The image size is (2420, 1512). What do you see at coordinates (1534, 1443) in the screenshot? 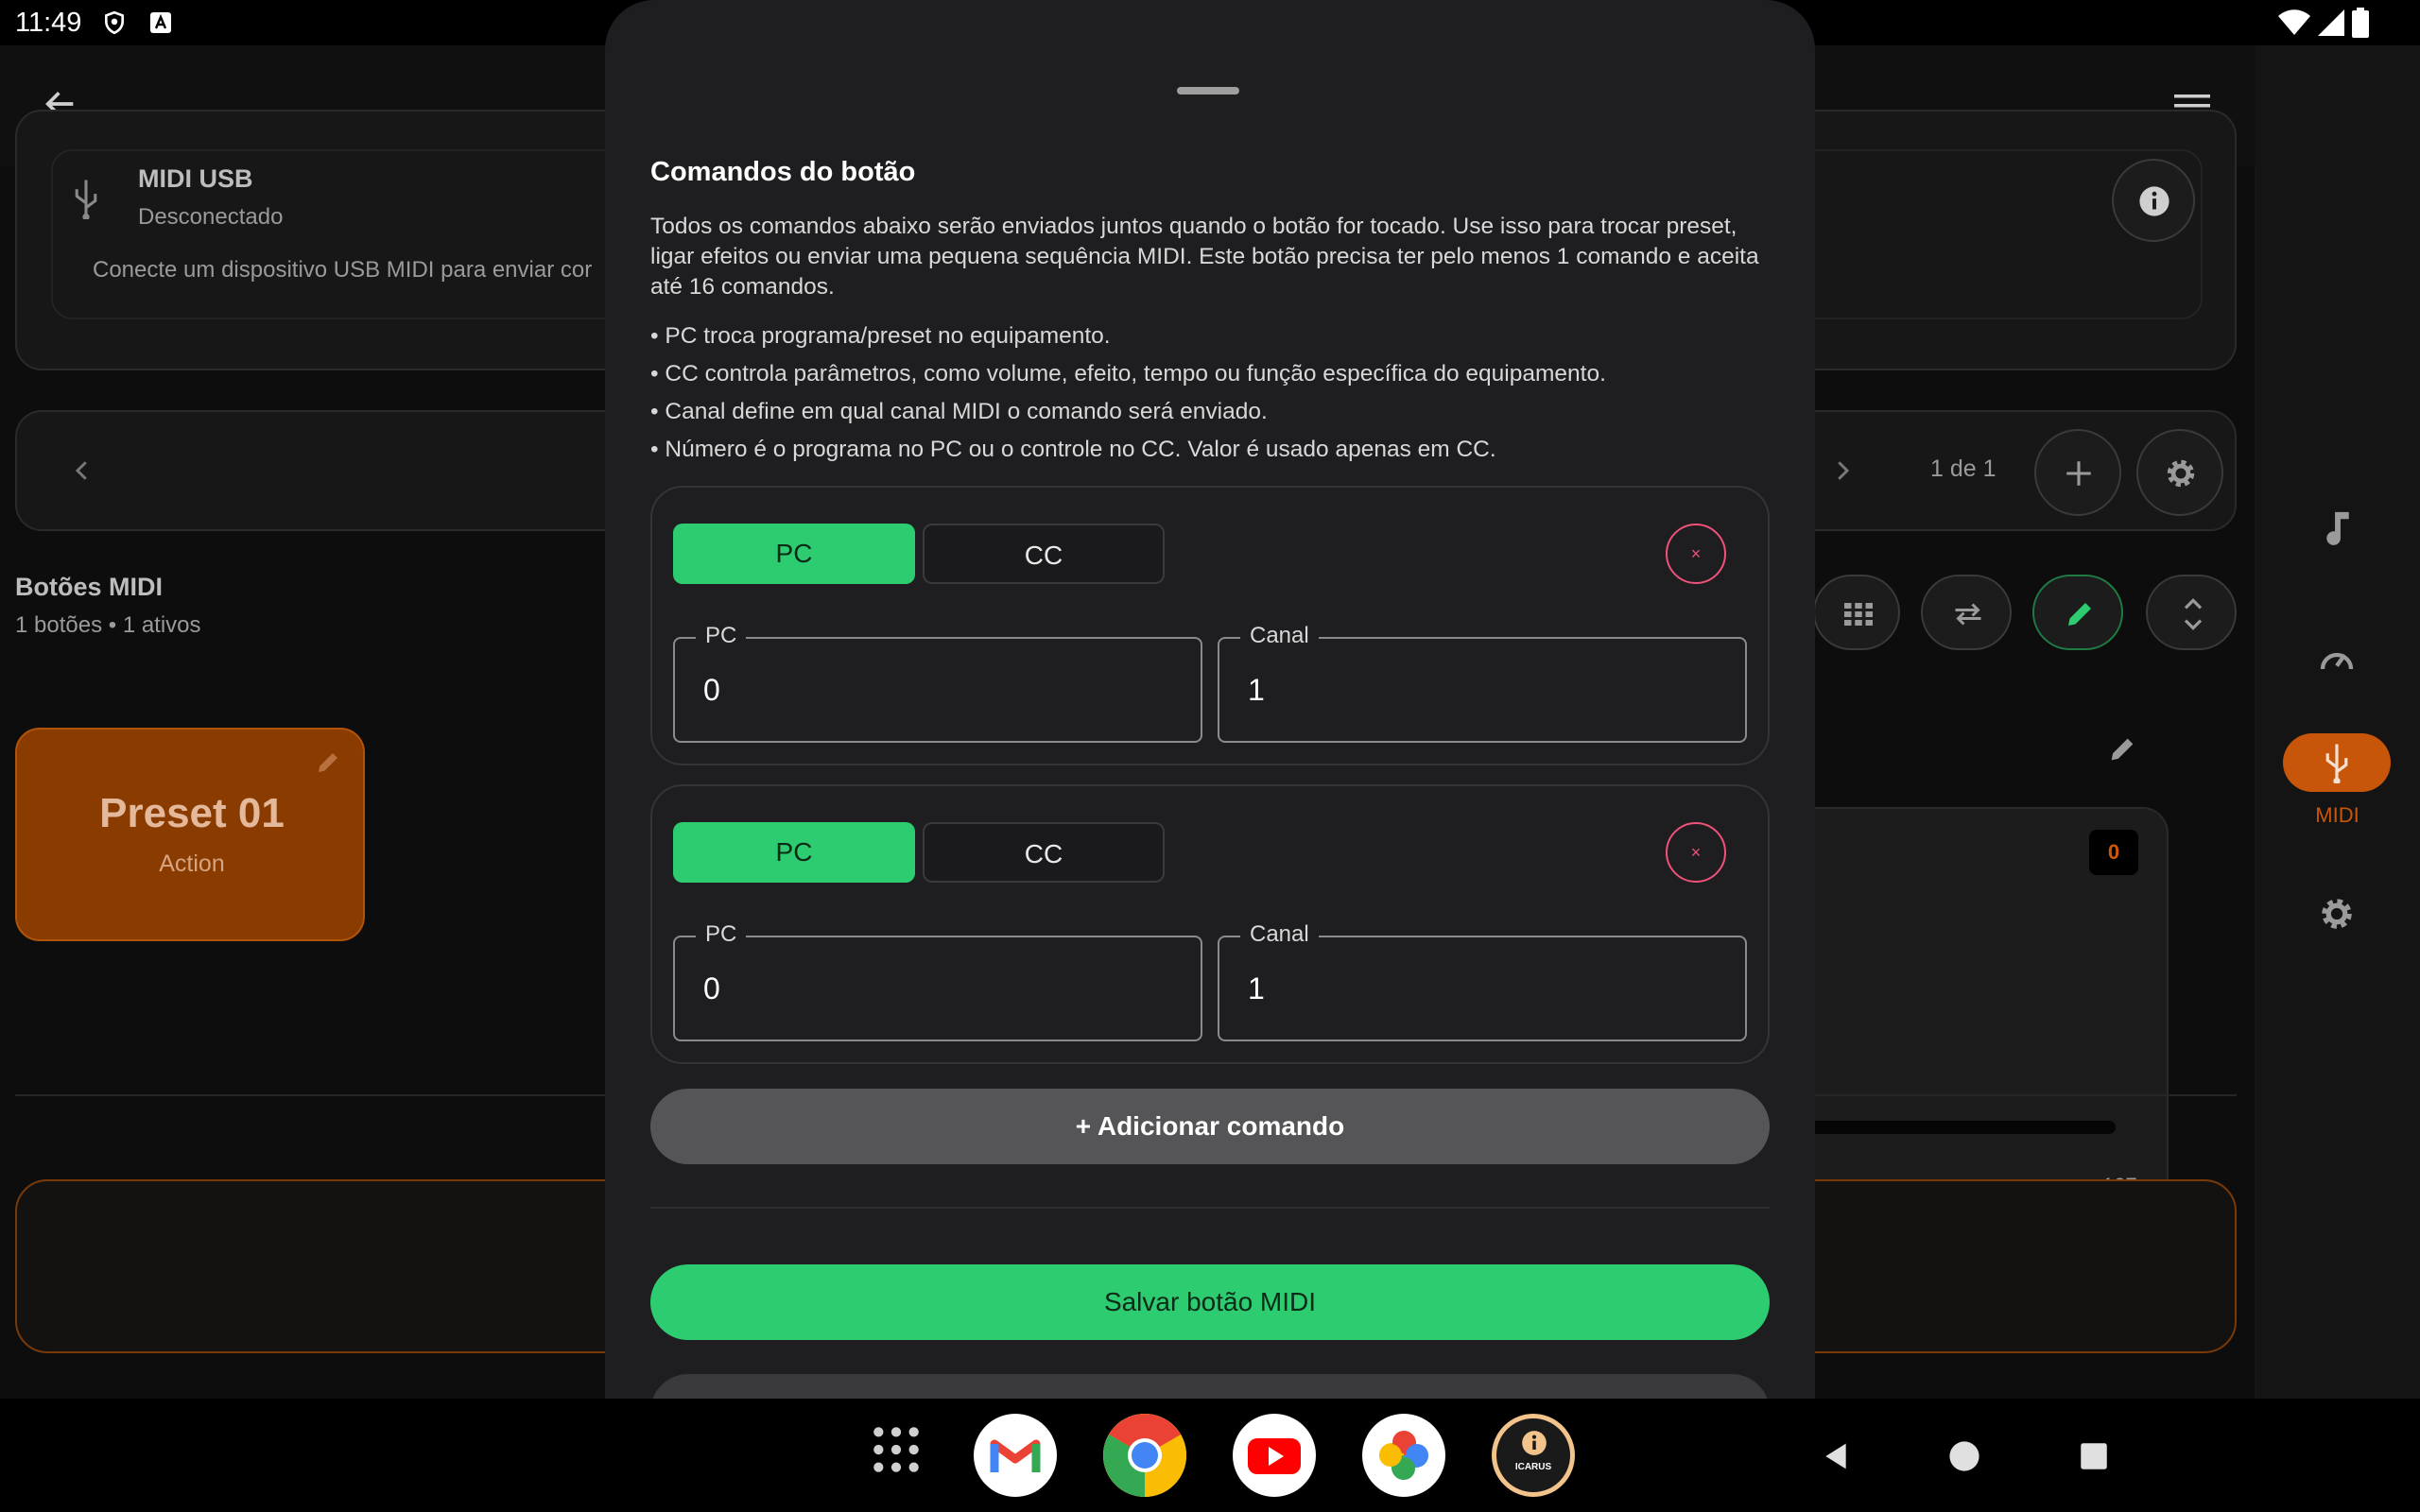
I see `icarus-info-icon` at bounding box center [1534, 1443].